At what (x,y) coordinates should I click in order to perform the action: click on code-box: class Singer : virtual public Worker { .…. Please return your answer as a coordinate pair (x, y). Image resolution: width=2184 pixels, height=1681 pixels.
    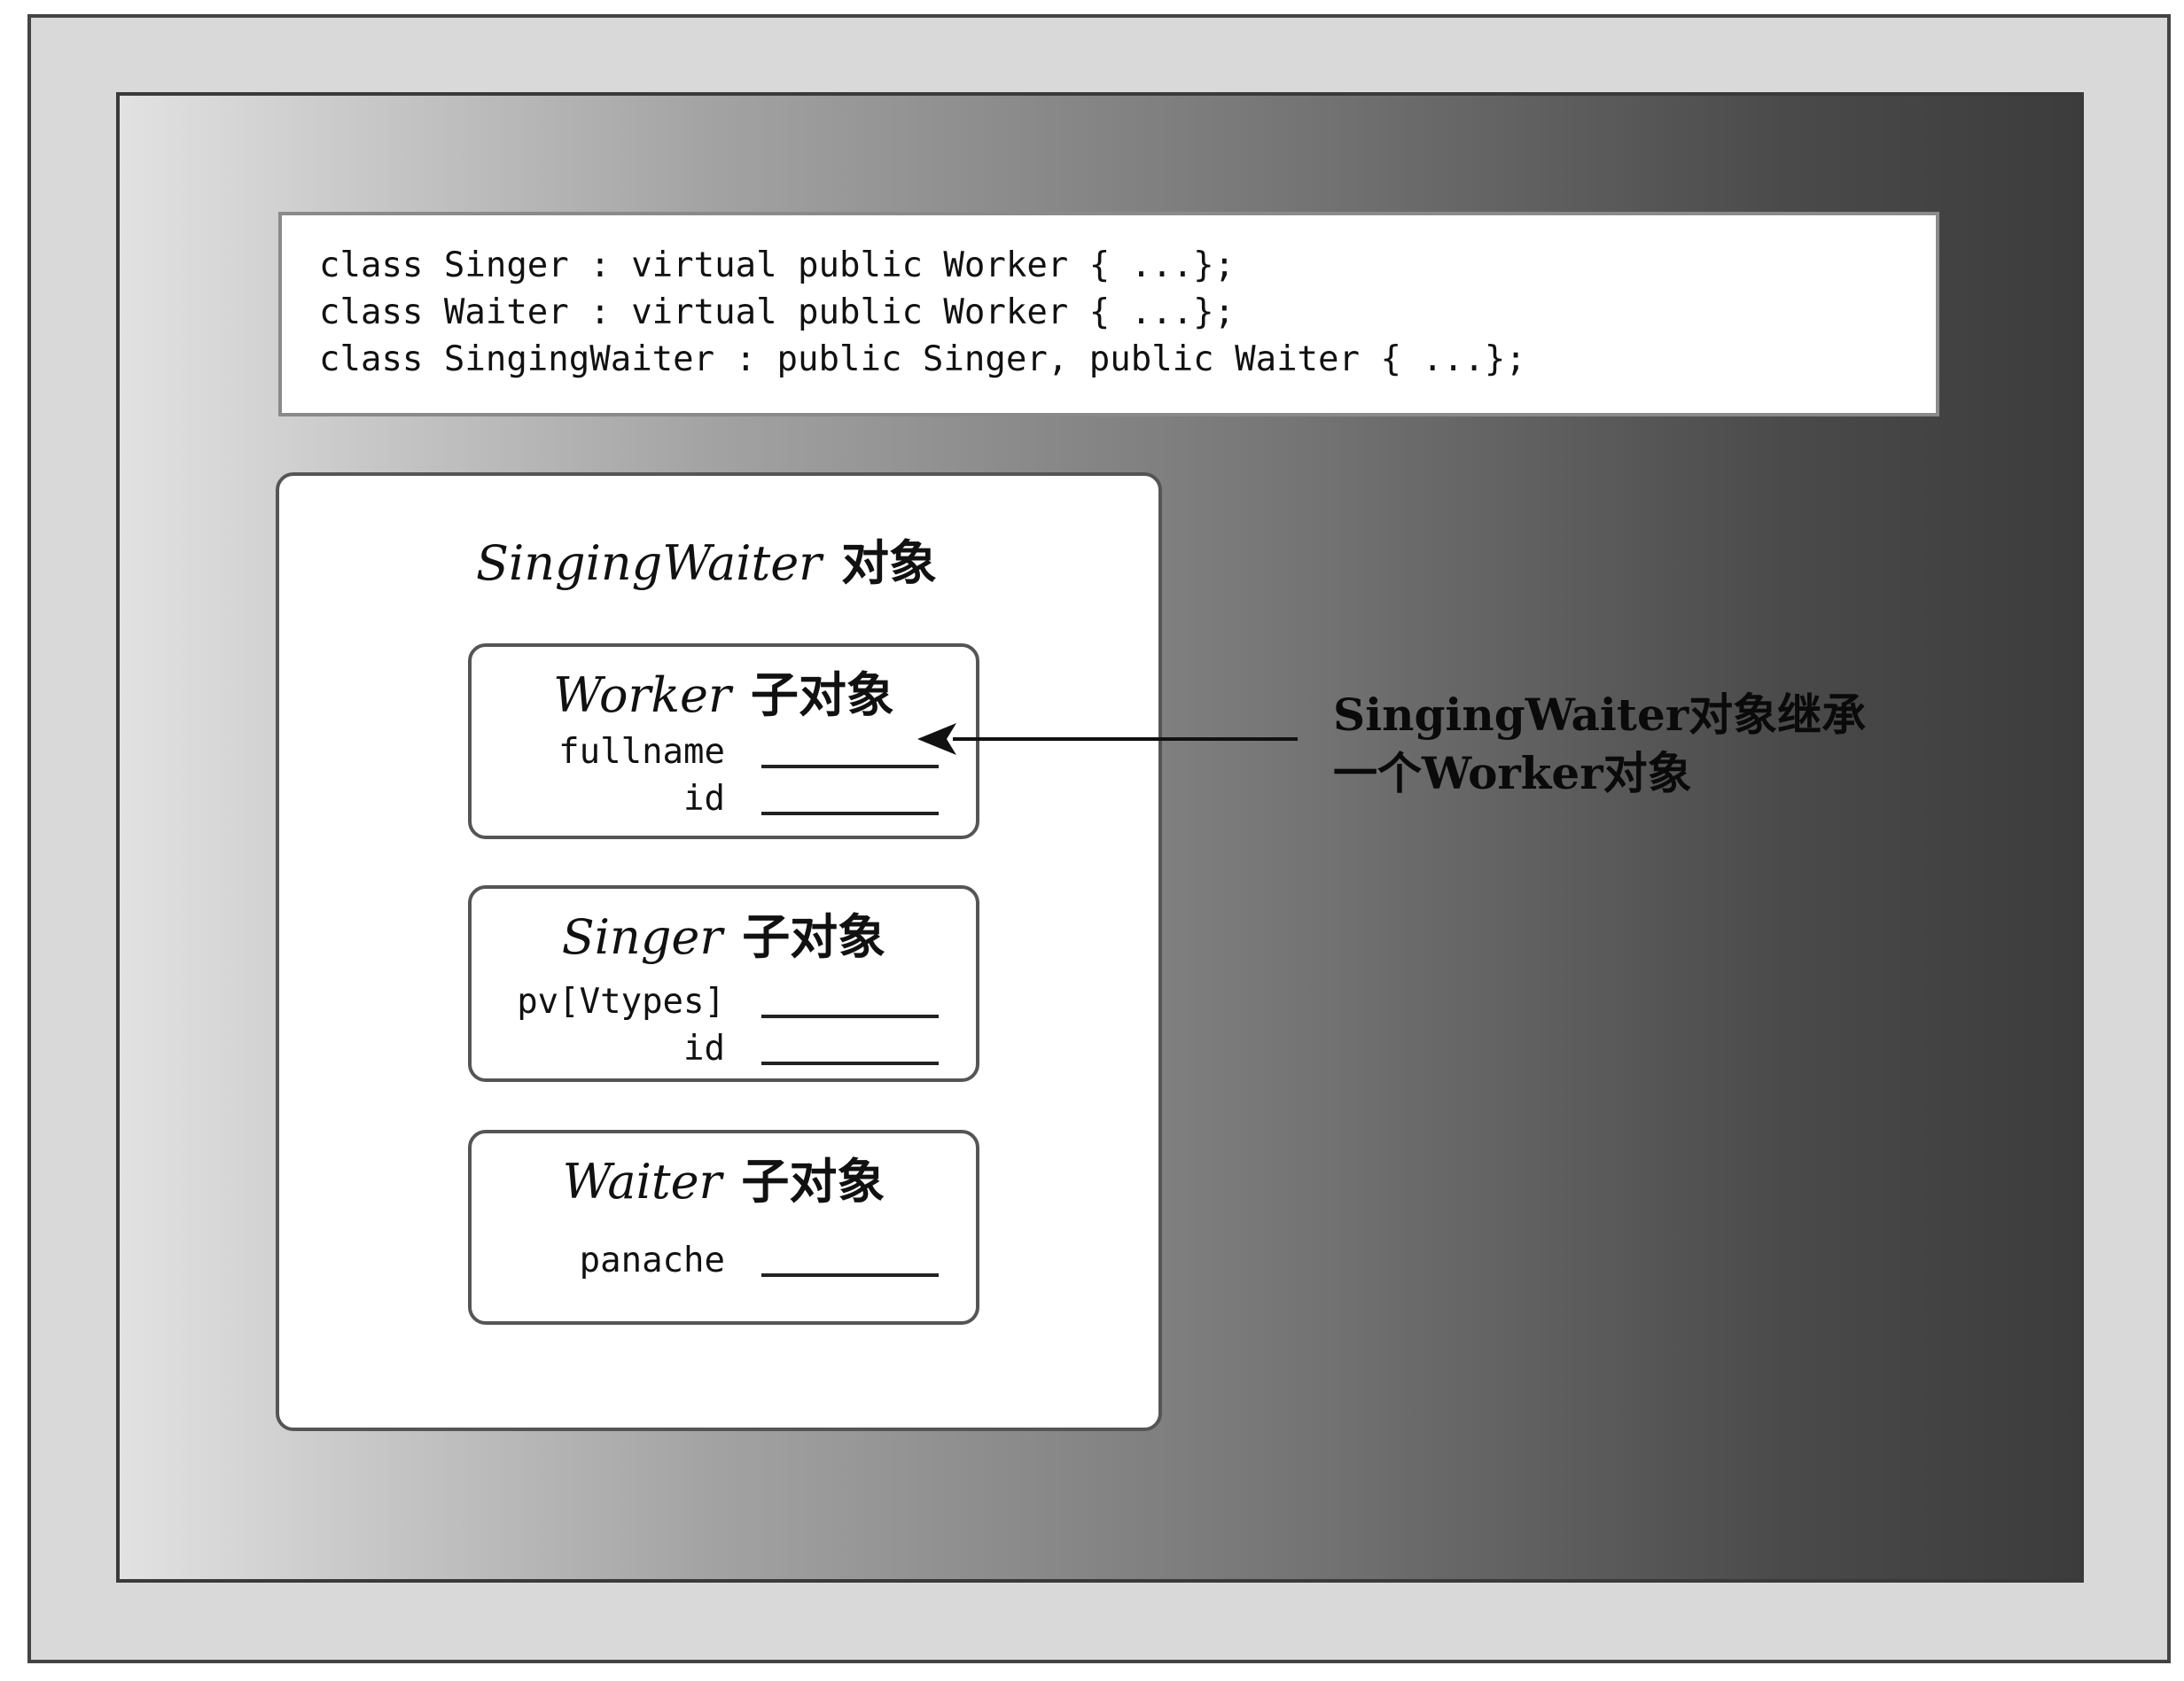
    Looking at the image, I should click on (1108, 314).